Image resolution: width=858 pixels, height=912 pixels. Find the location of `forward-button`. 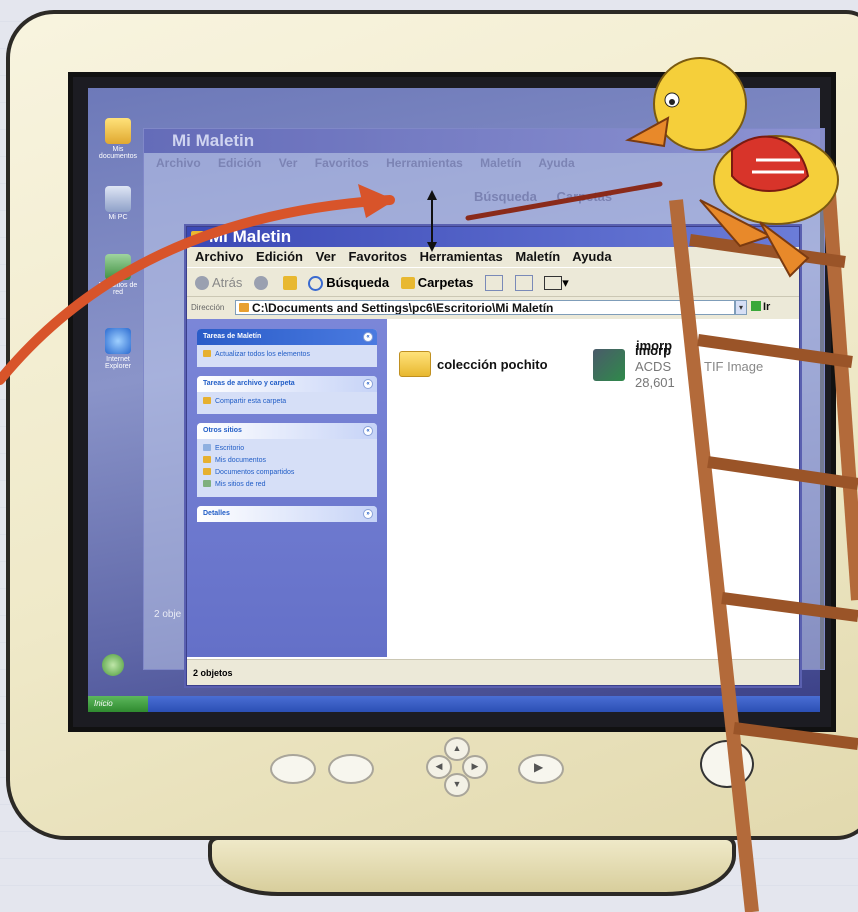

forward-button is located at coordinates (262, 283).